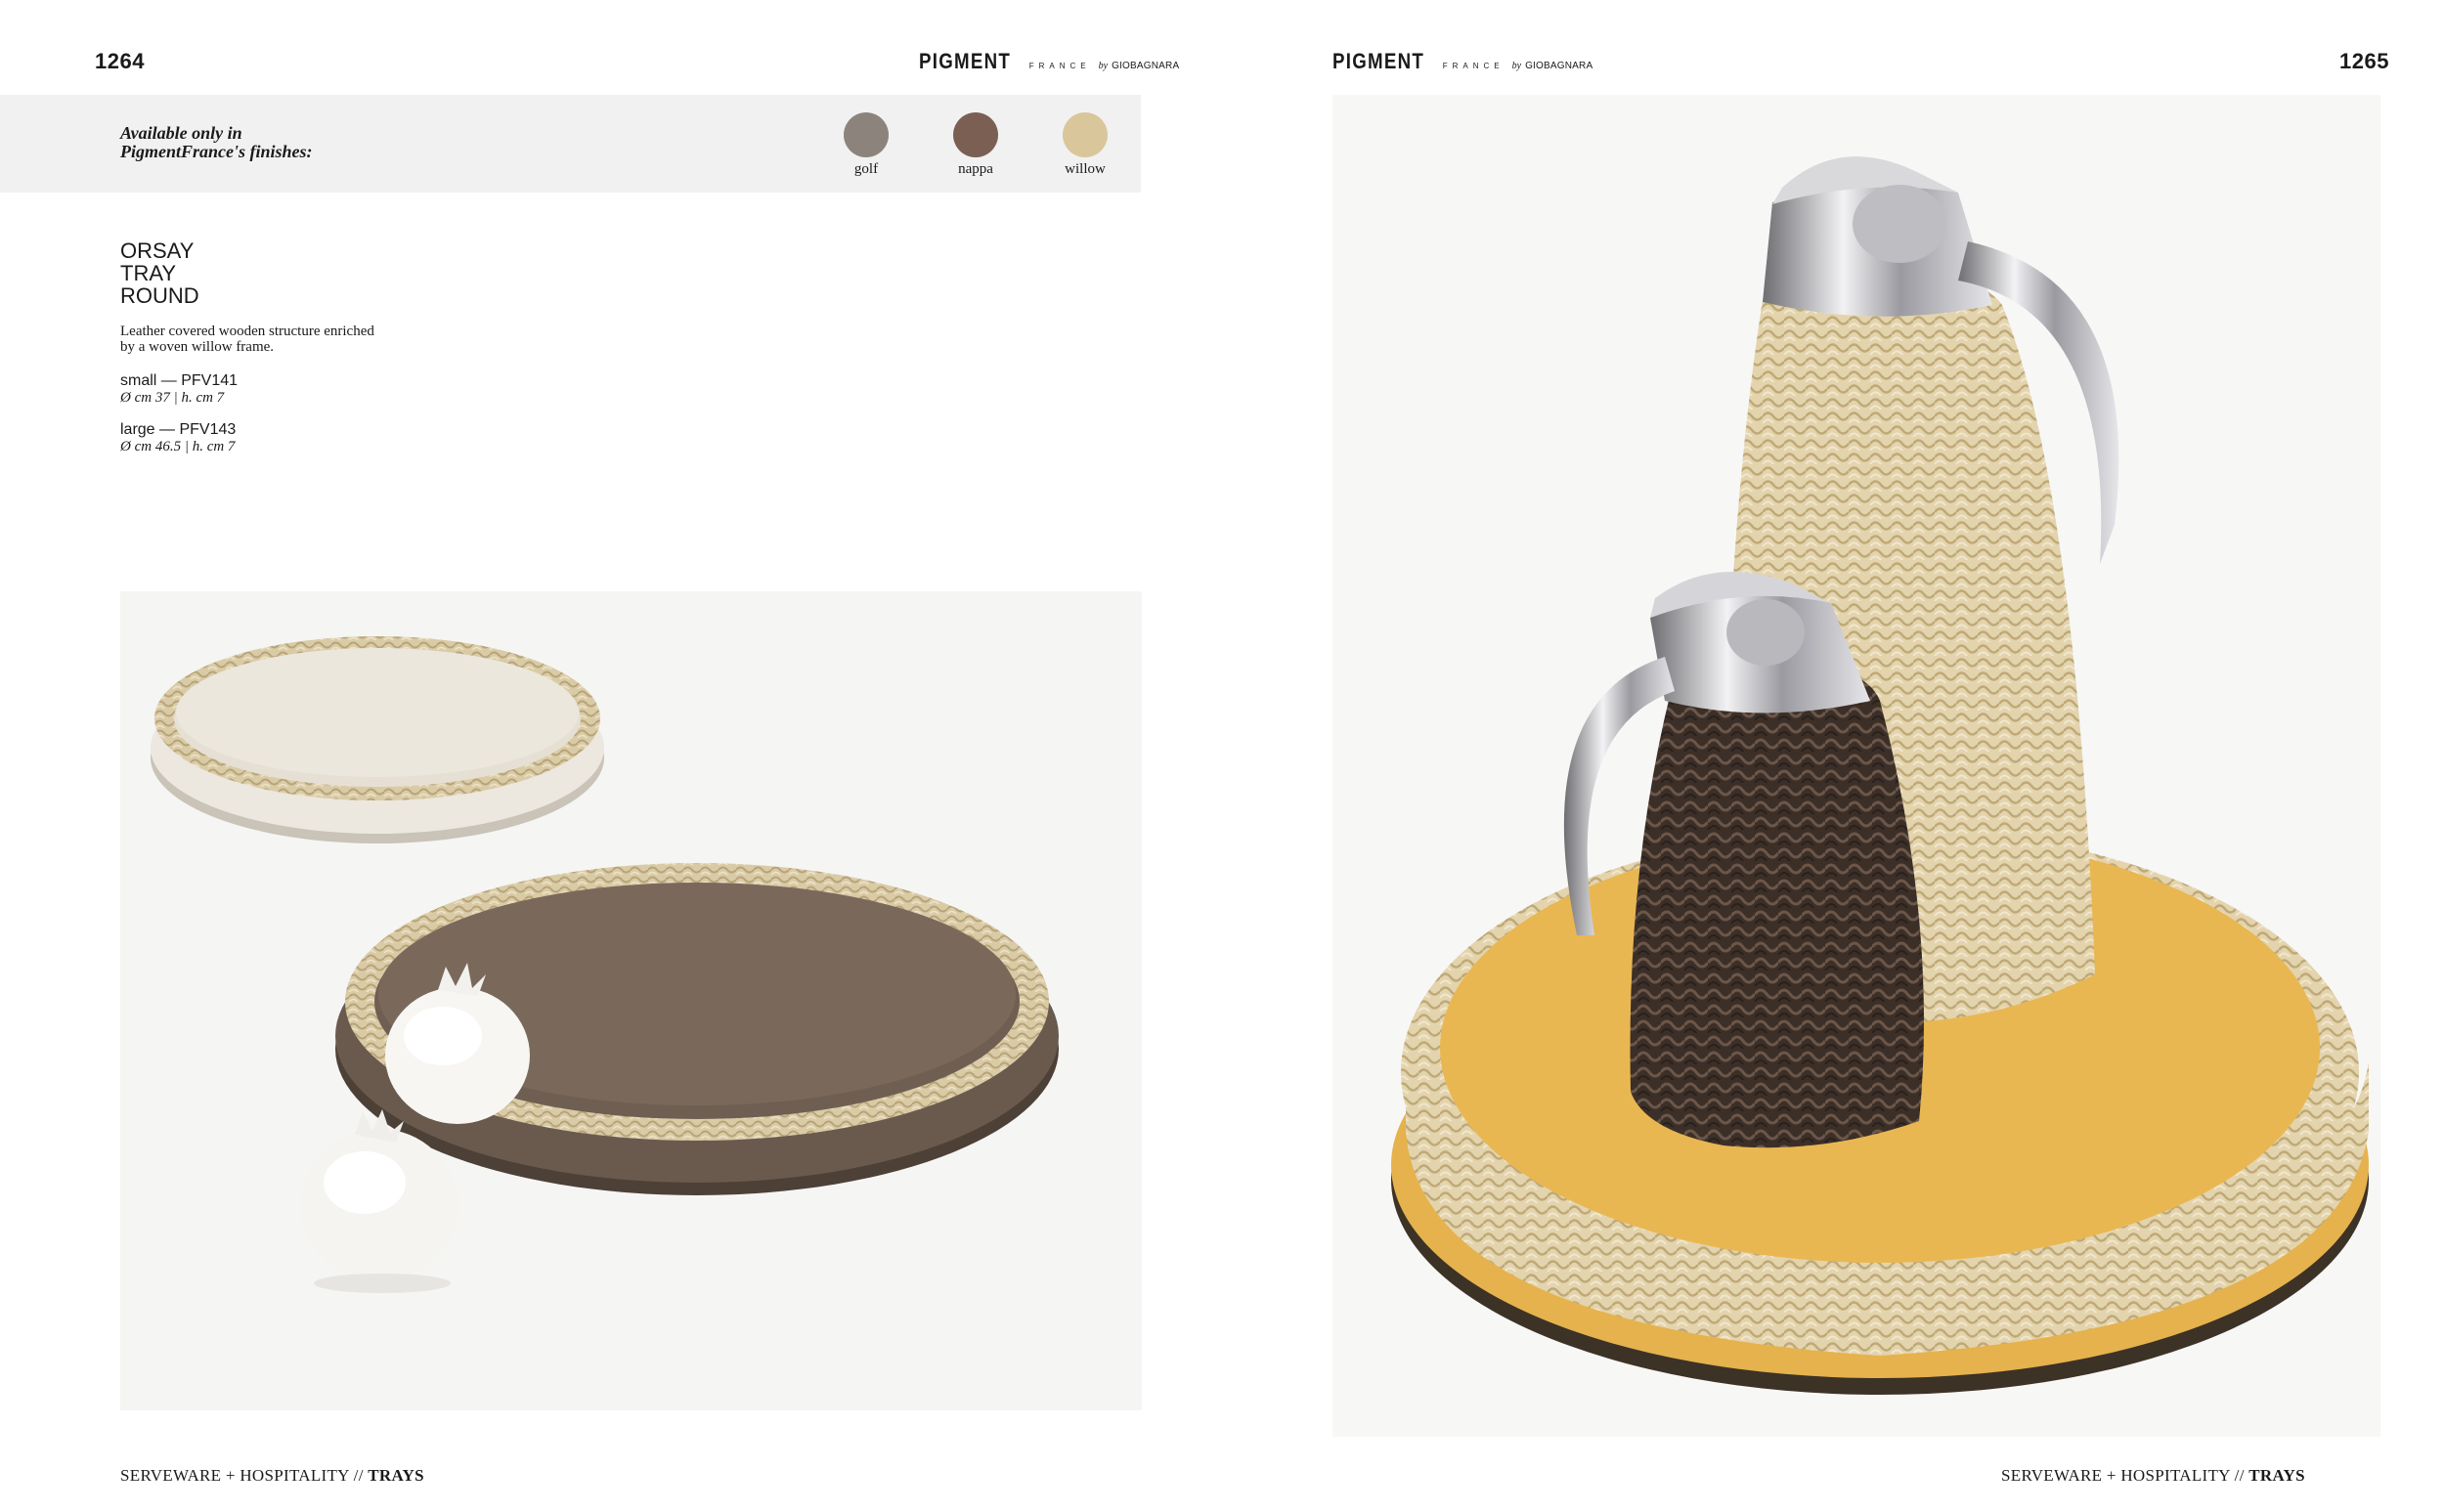 The image size is (2444, 1512). What do you see at coordinates (866, 169) in the screenshot?
I see `swatch-label-golf: golf` at bounding box center [866, 169].